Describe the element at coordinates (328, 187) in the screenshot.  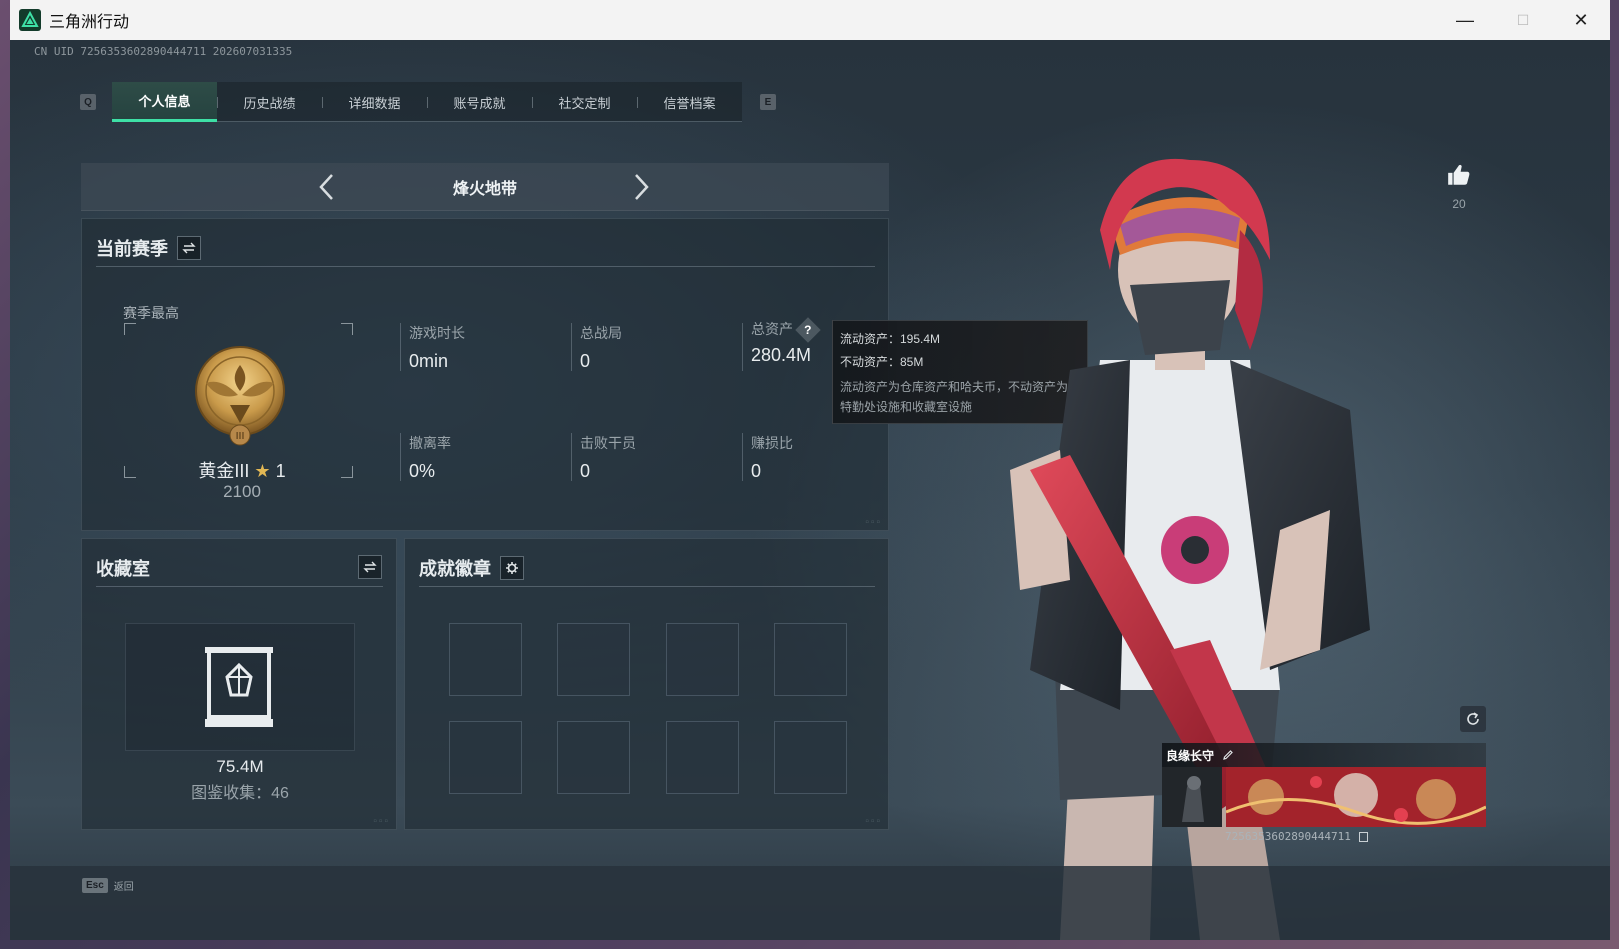
I see `chevron-left-icon` at that location.